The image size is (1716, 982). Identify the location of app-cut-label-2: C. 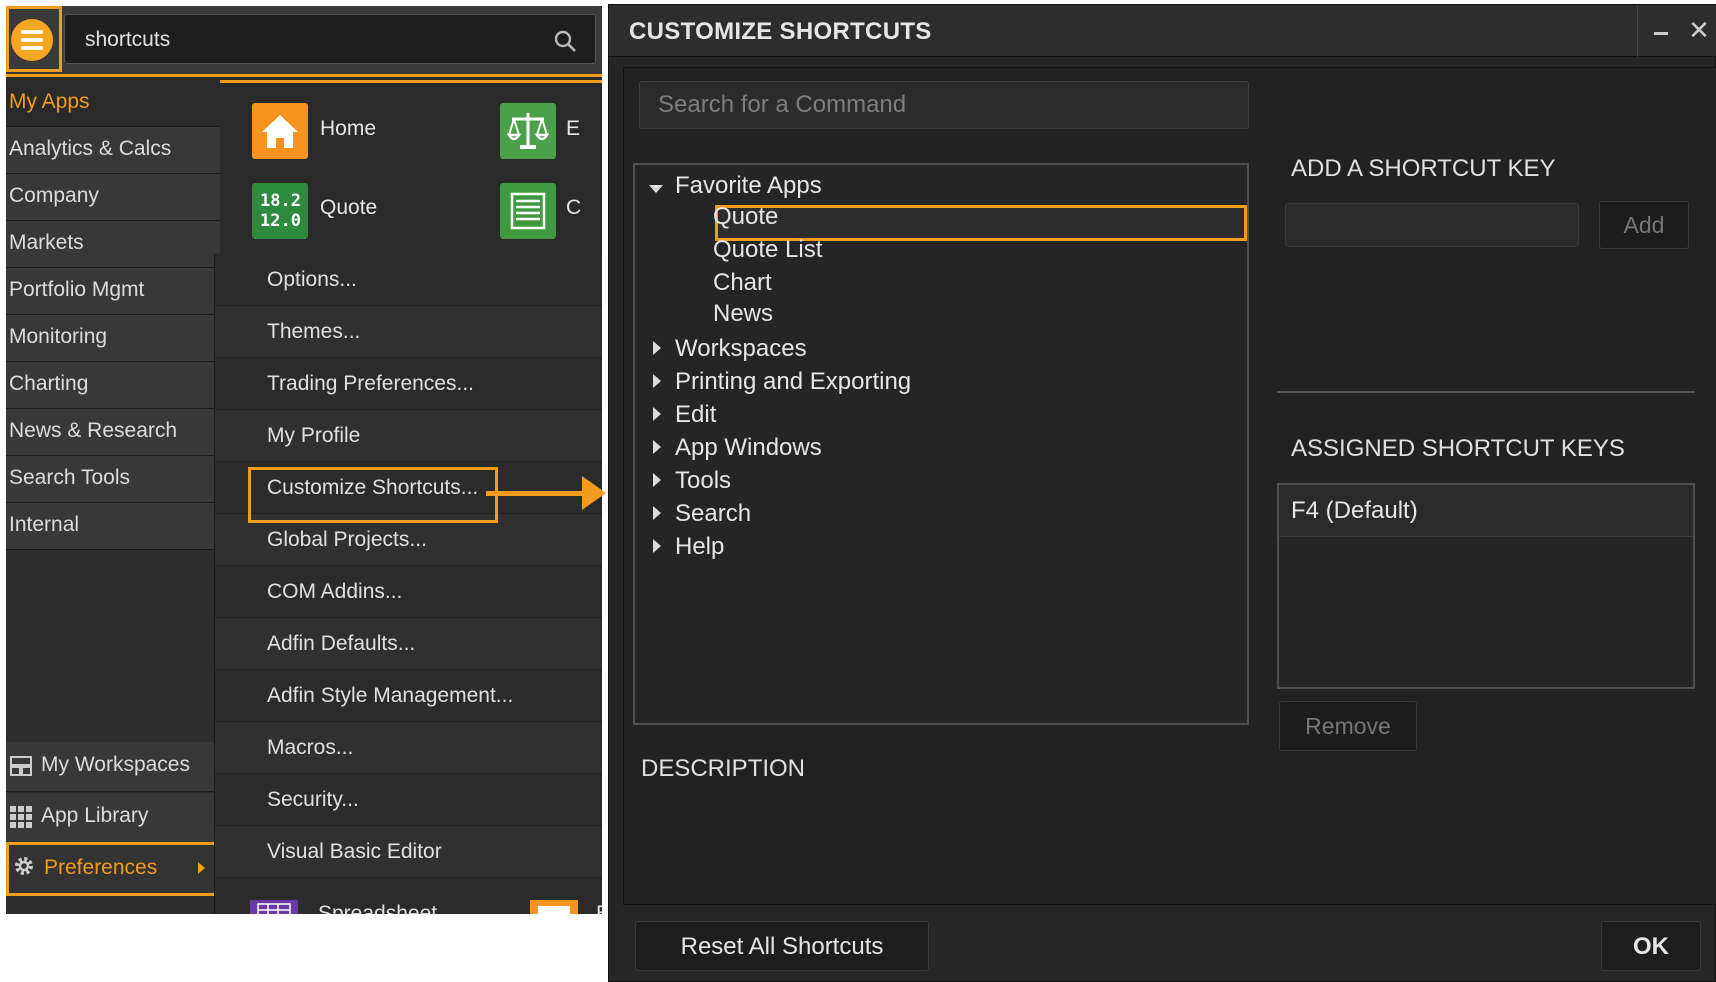
(573, 208).